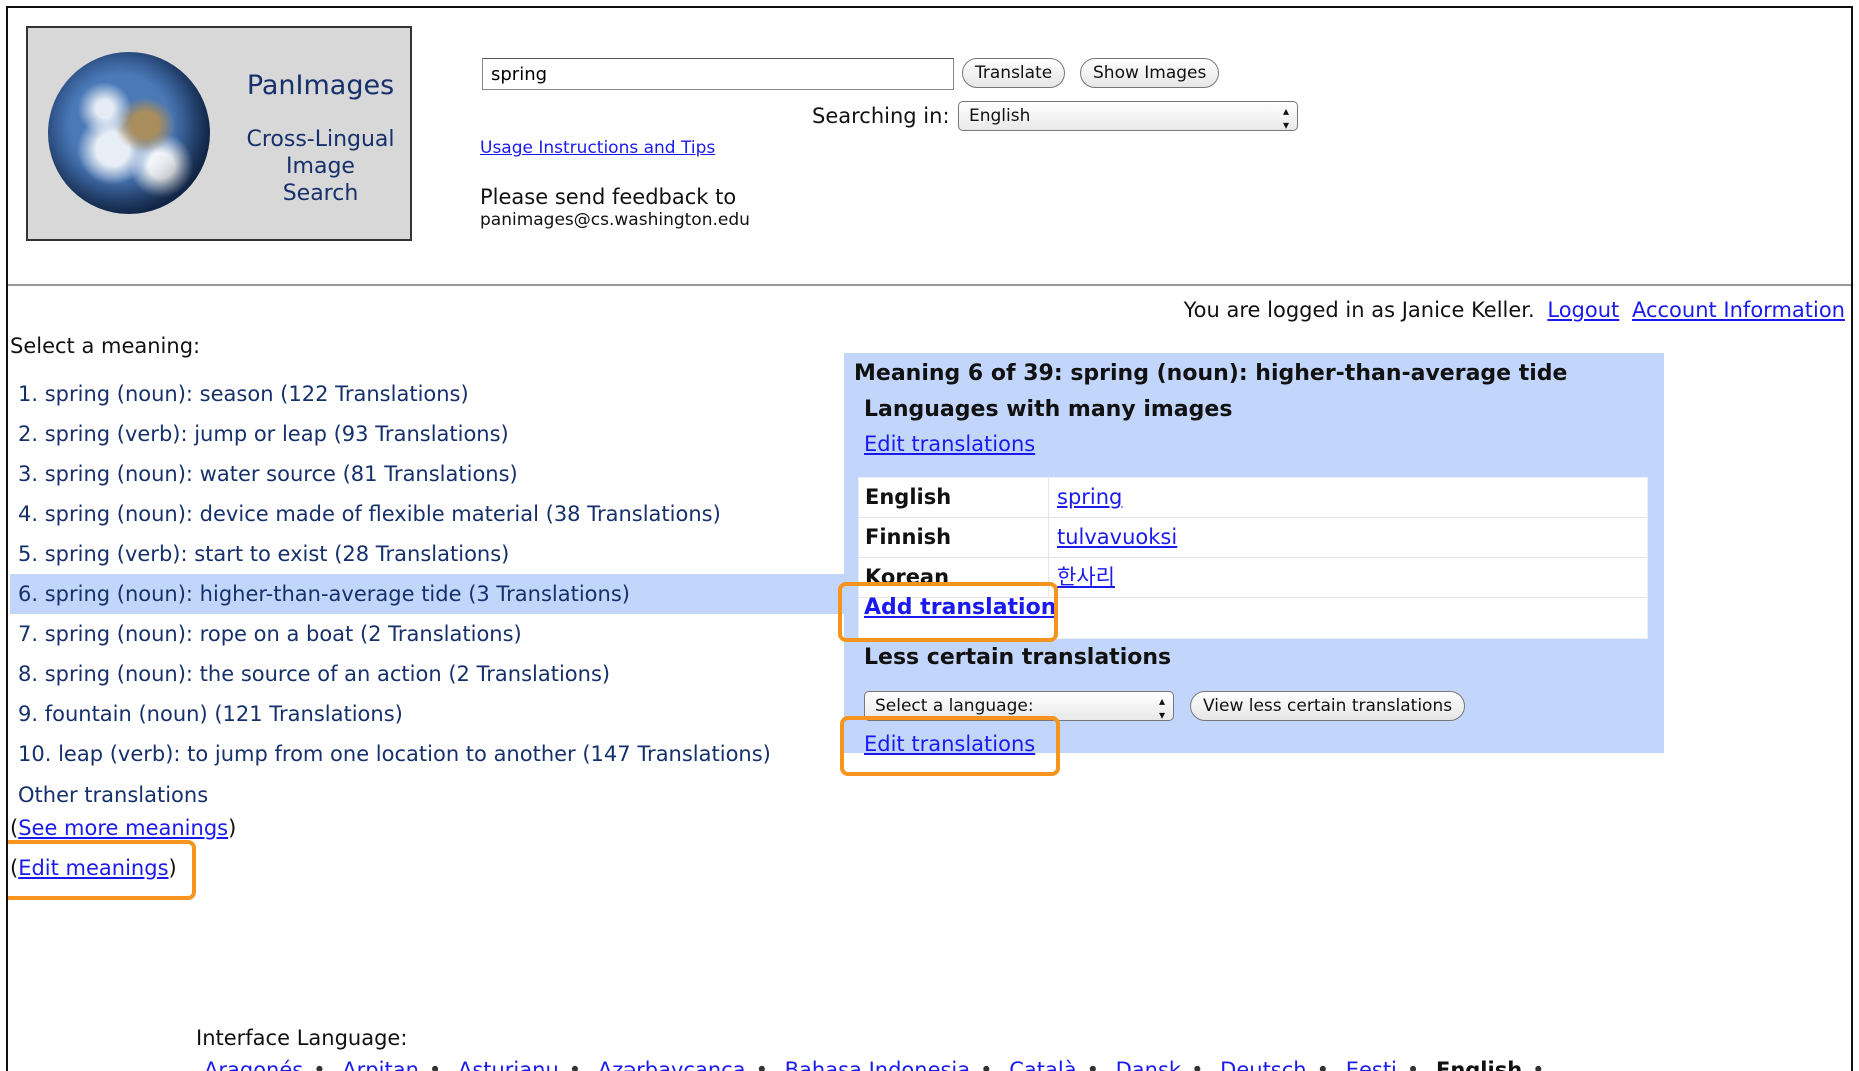  I want to click on view-less-certain-button: View less certain translations, so click(1328, 706).